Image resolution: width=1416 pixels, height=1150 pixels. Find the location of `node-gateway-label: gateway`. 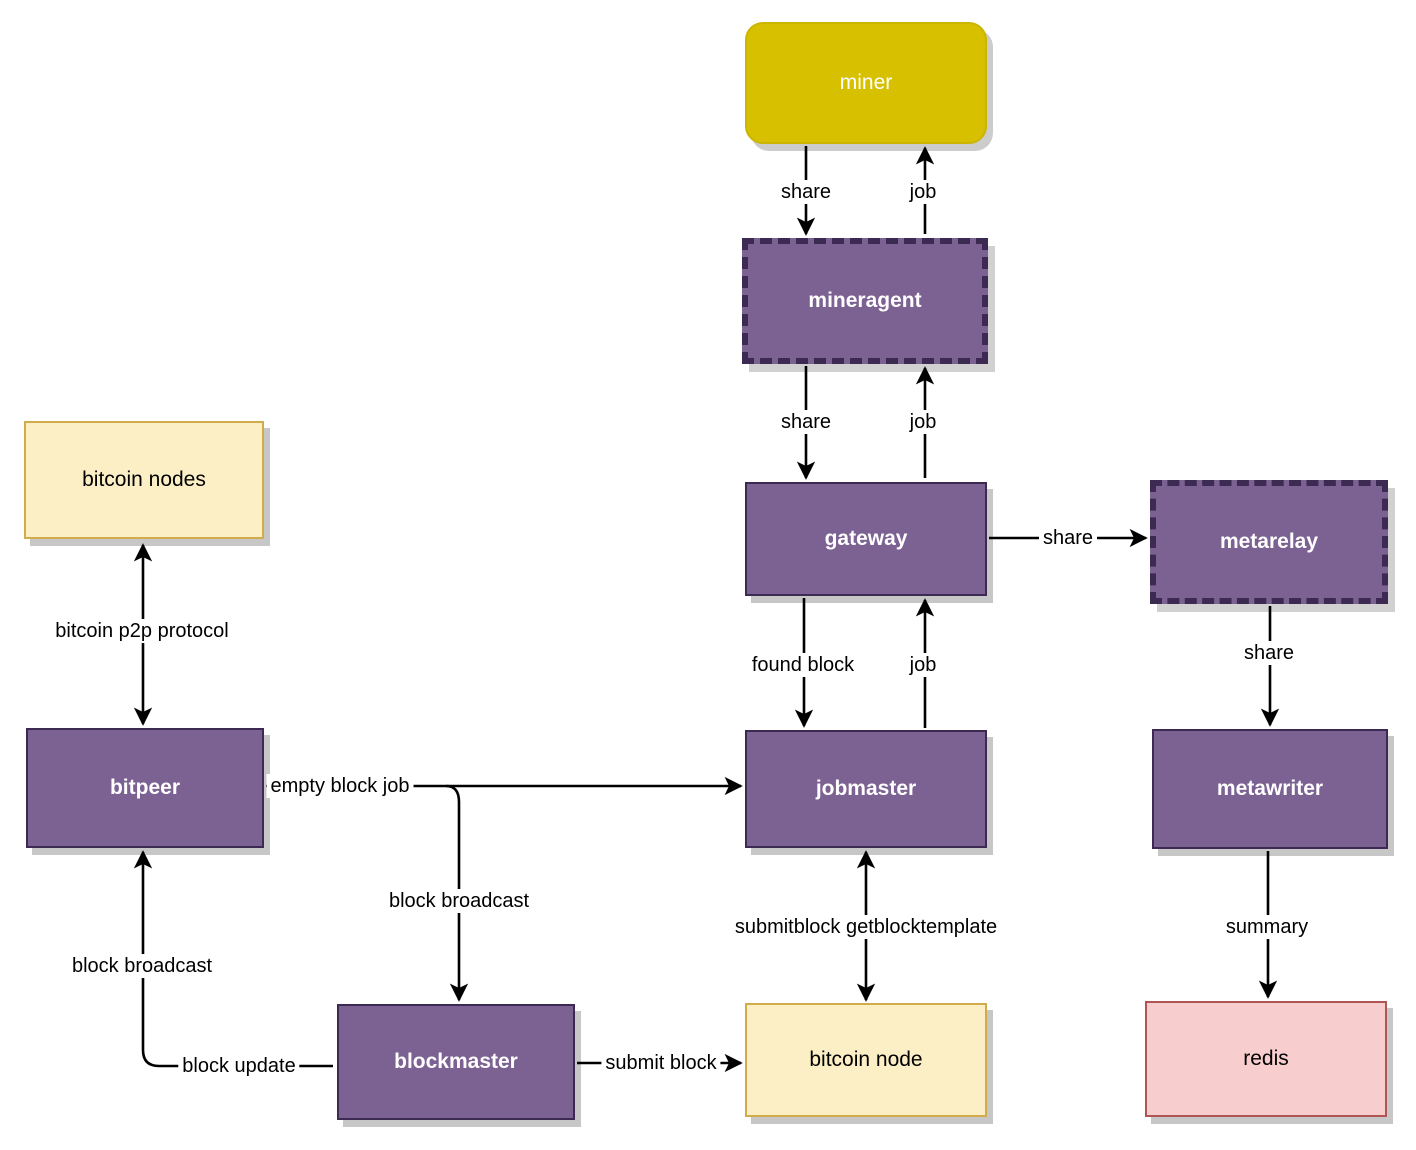

node-gateway-label: gateway is located at coordinates (866, 538).